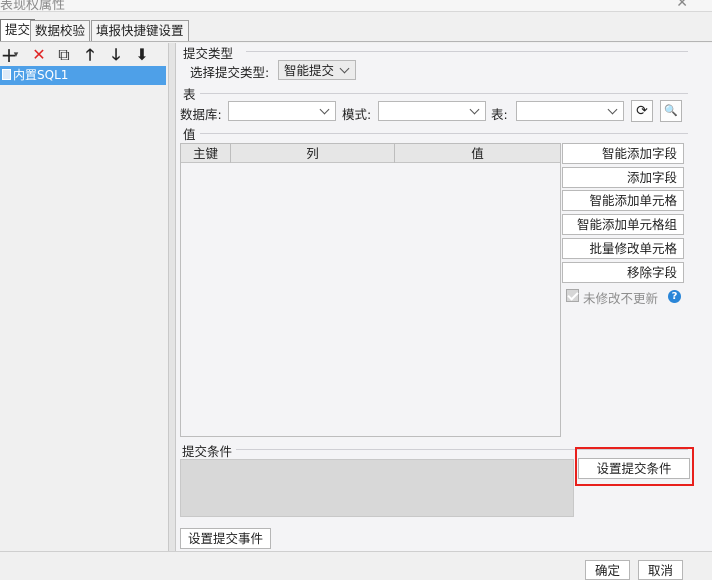  Describe the element at coordinates (377, 488) in the screenshot. I see `condition-preview` at that location.